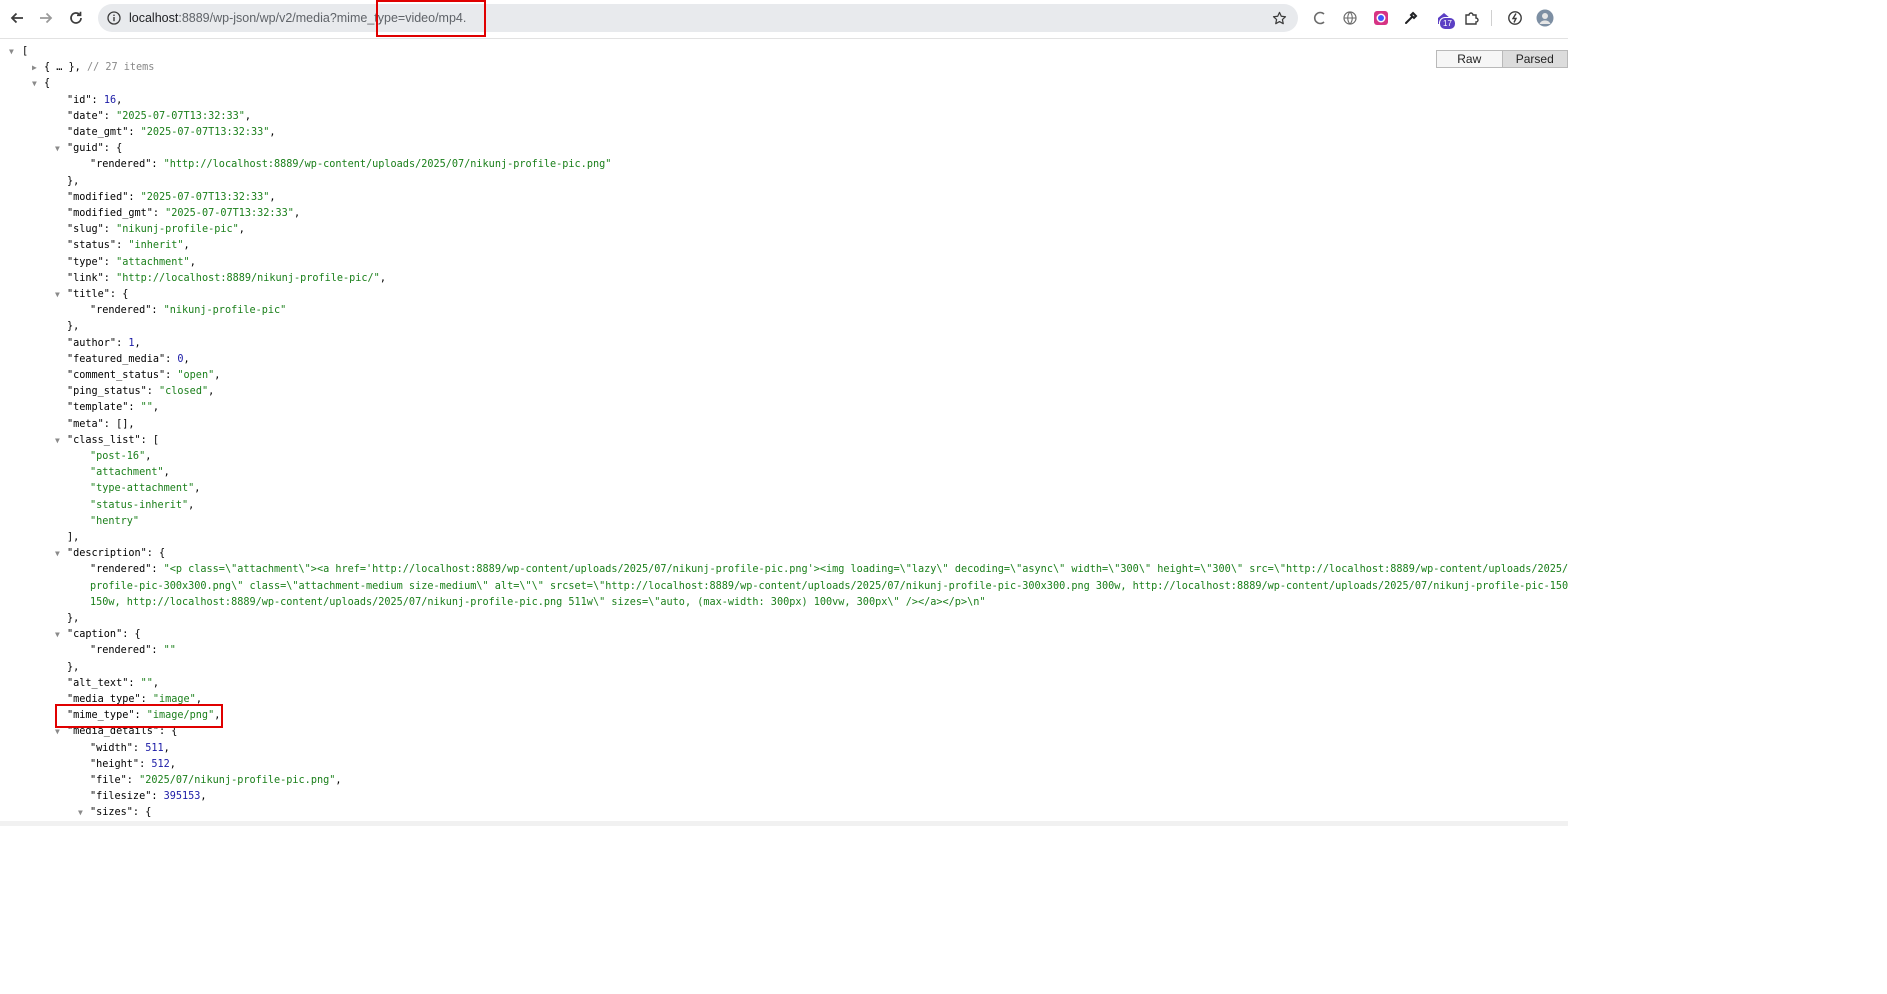  I want to click on avatar-icon, so click(1545, 18).